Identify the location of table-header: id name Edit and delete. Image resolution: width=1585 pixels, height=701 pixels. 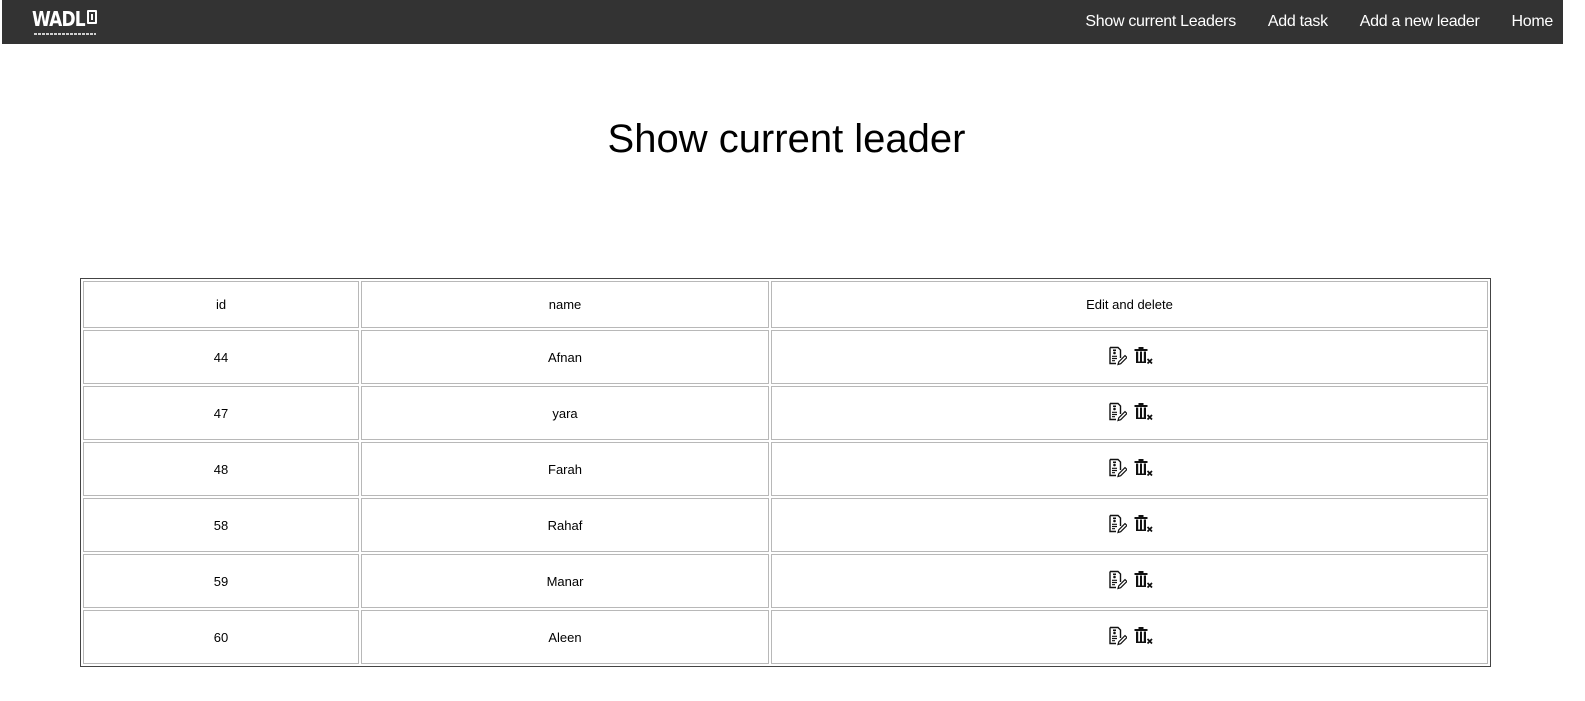
(785, 304).